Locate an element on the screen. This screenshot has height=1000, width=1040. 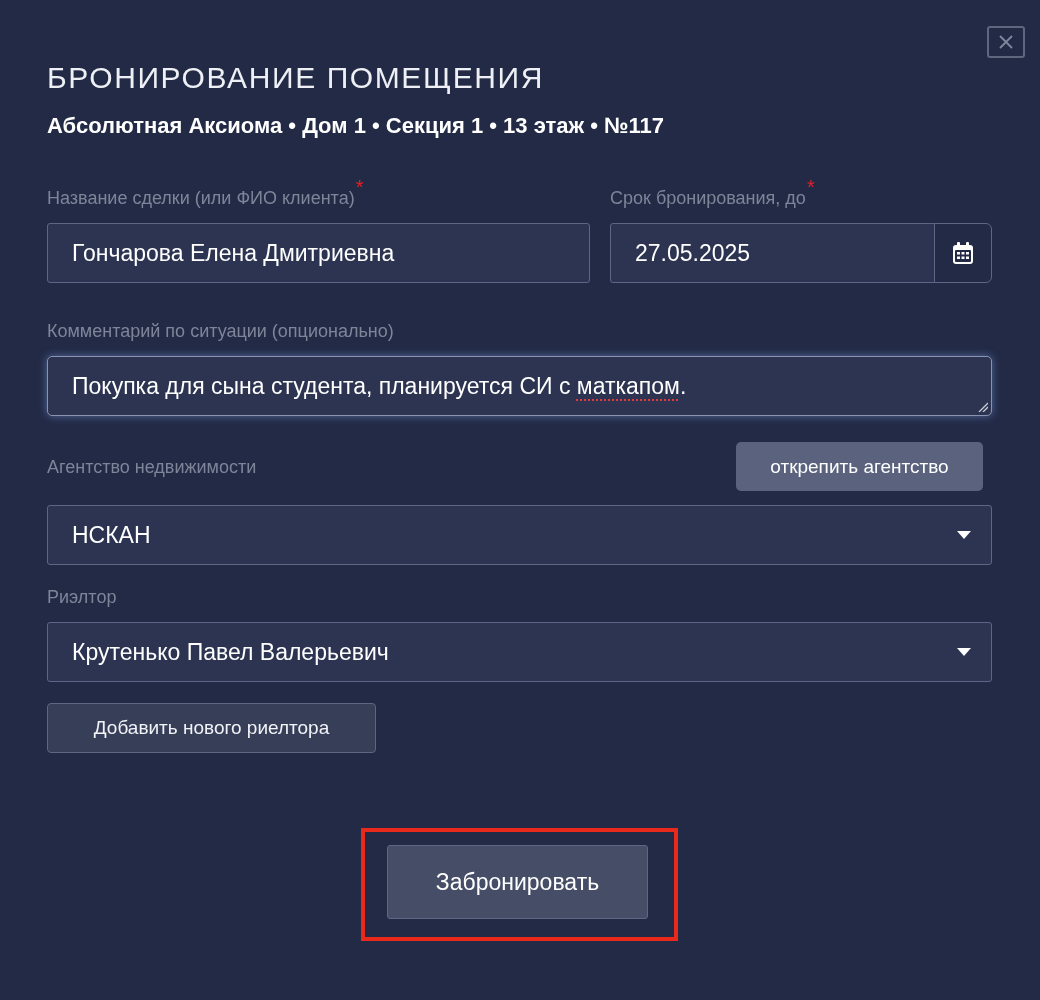
submit-button: Забронировать is located at coordinates (517, 882).